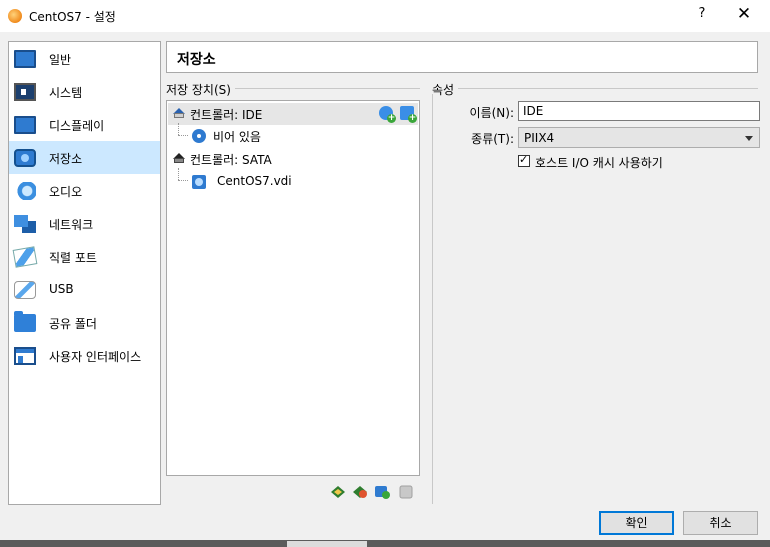  Describe the element at coordinates (25, 92) in the screenshot. I see `chip-icon` at that location.